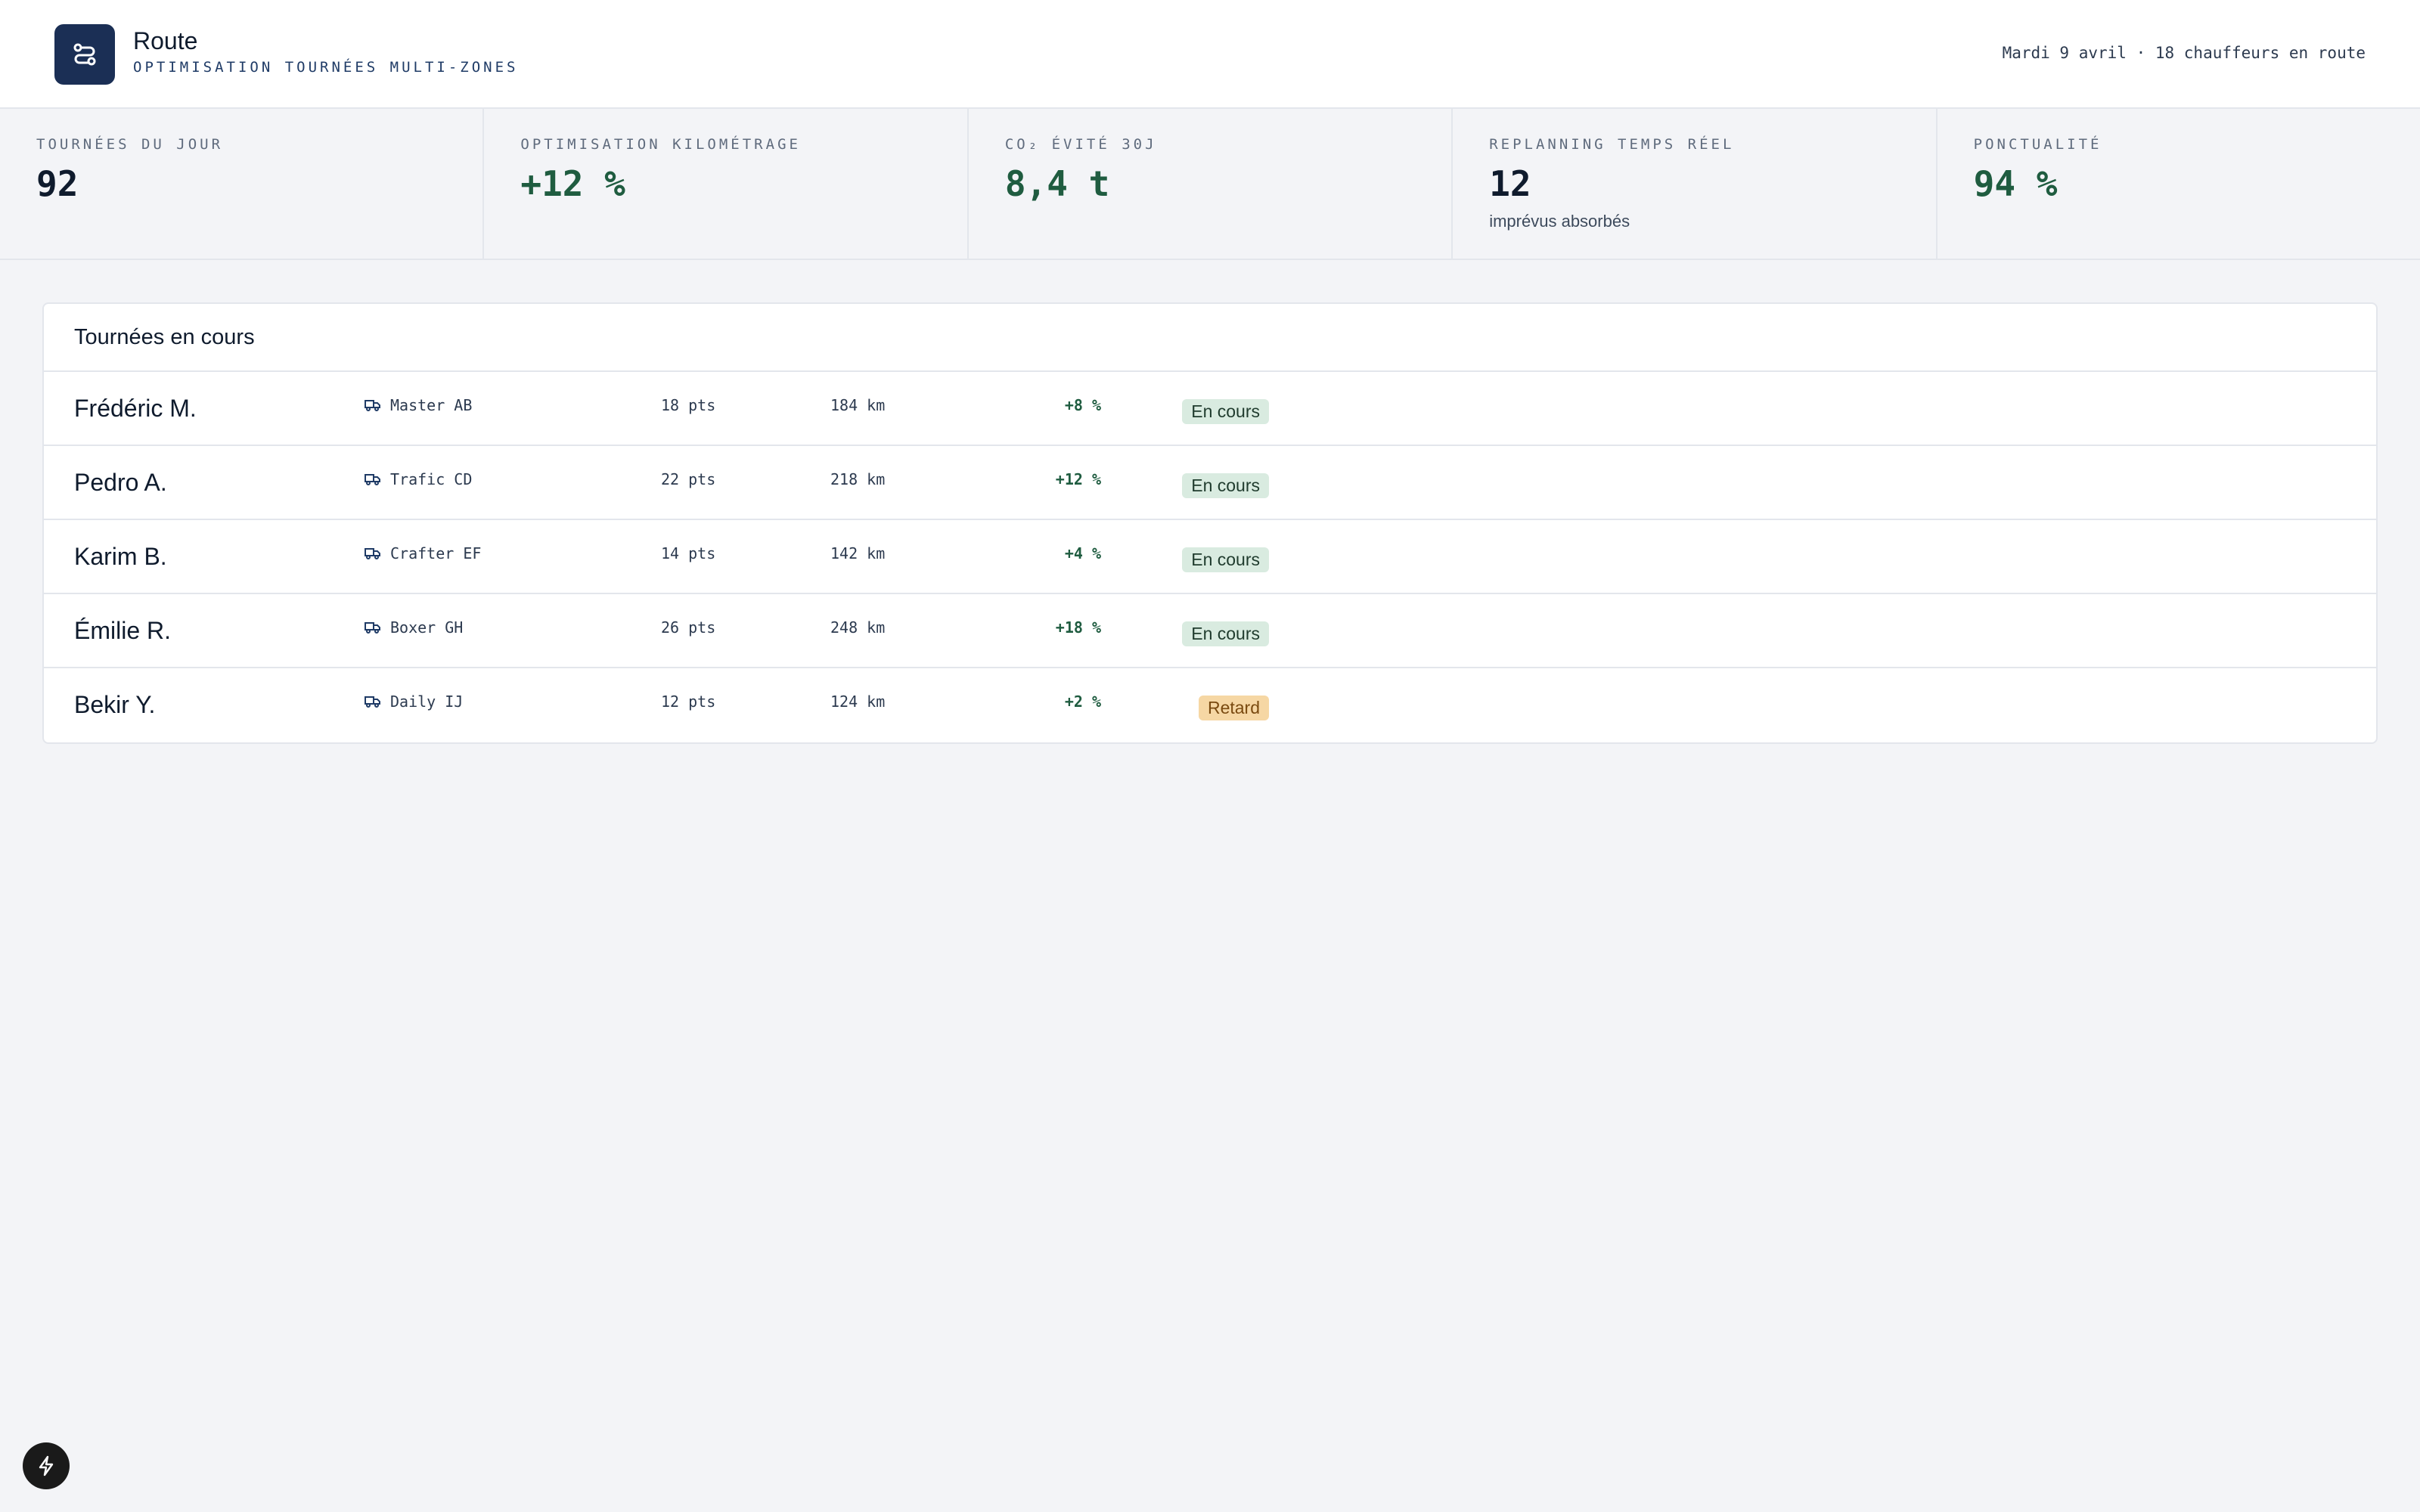  Describe the element at coordinates (1233, 708) in the screenshot. I see `status-badge: Retard` at that location.